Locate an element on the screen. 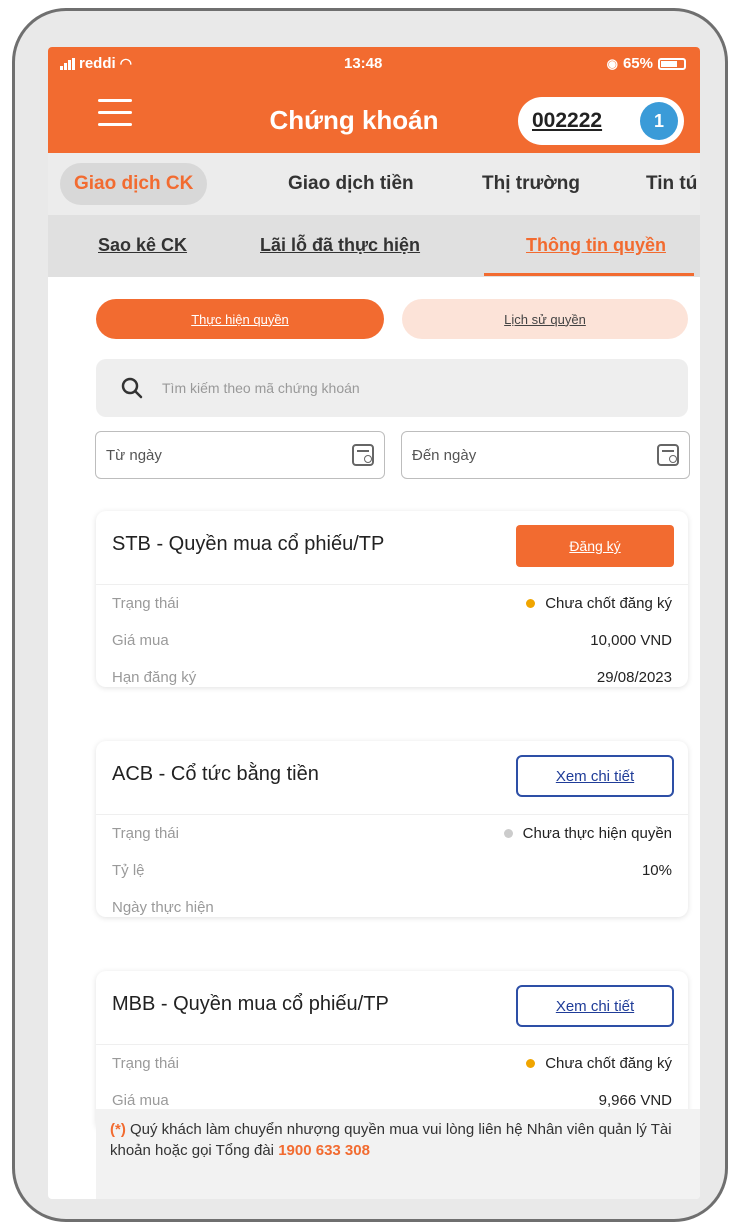  row-value: 10,000 VND is located at coordinates (631, 640).